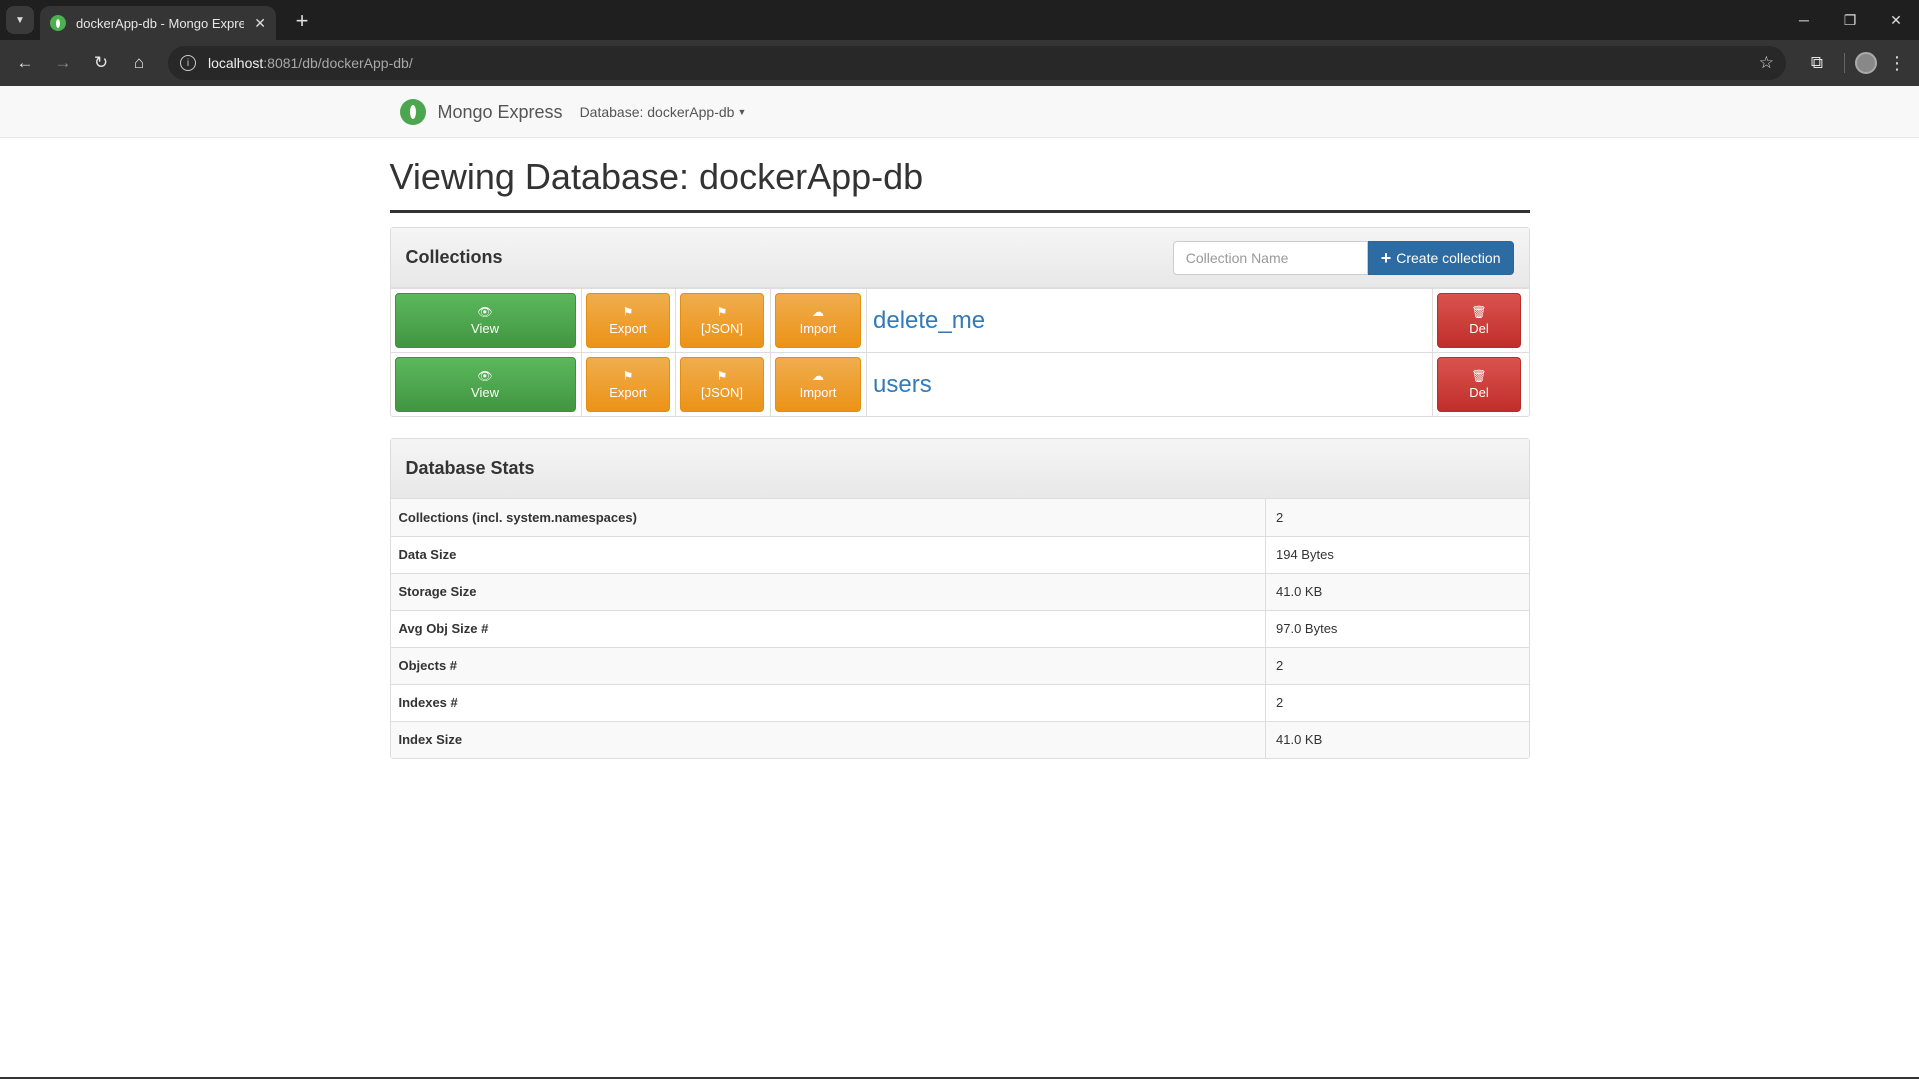  I want to click on caret-down-icon: ▼, so click(742, 112).